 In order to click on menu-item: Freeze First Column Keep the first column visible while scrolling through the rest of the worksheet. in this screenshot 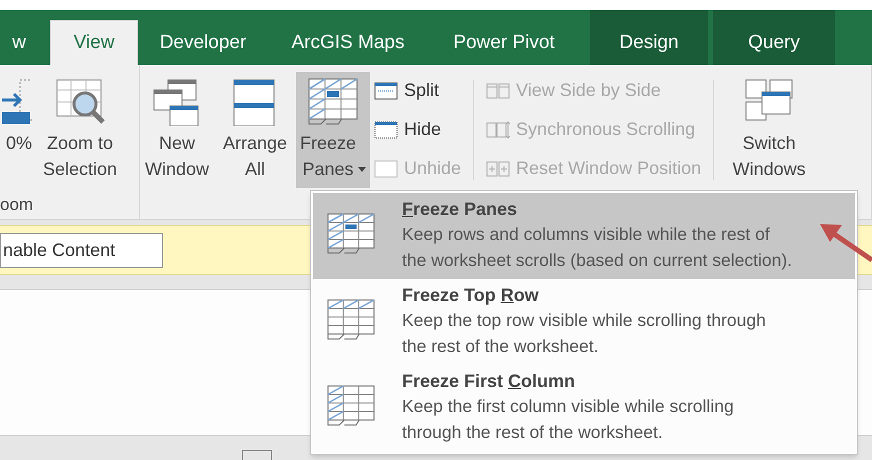, I will do `click(584, 408)`.